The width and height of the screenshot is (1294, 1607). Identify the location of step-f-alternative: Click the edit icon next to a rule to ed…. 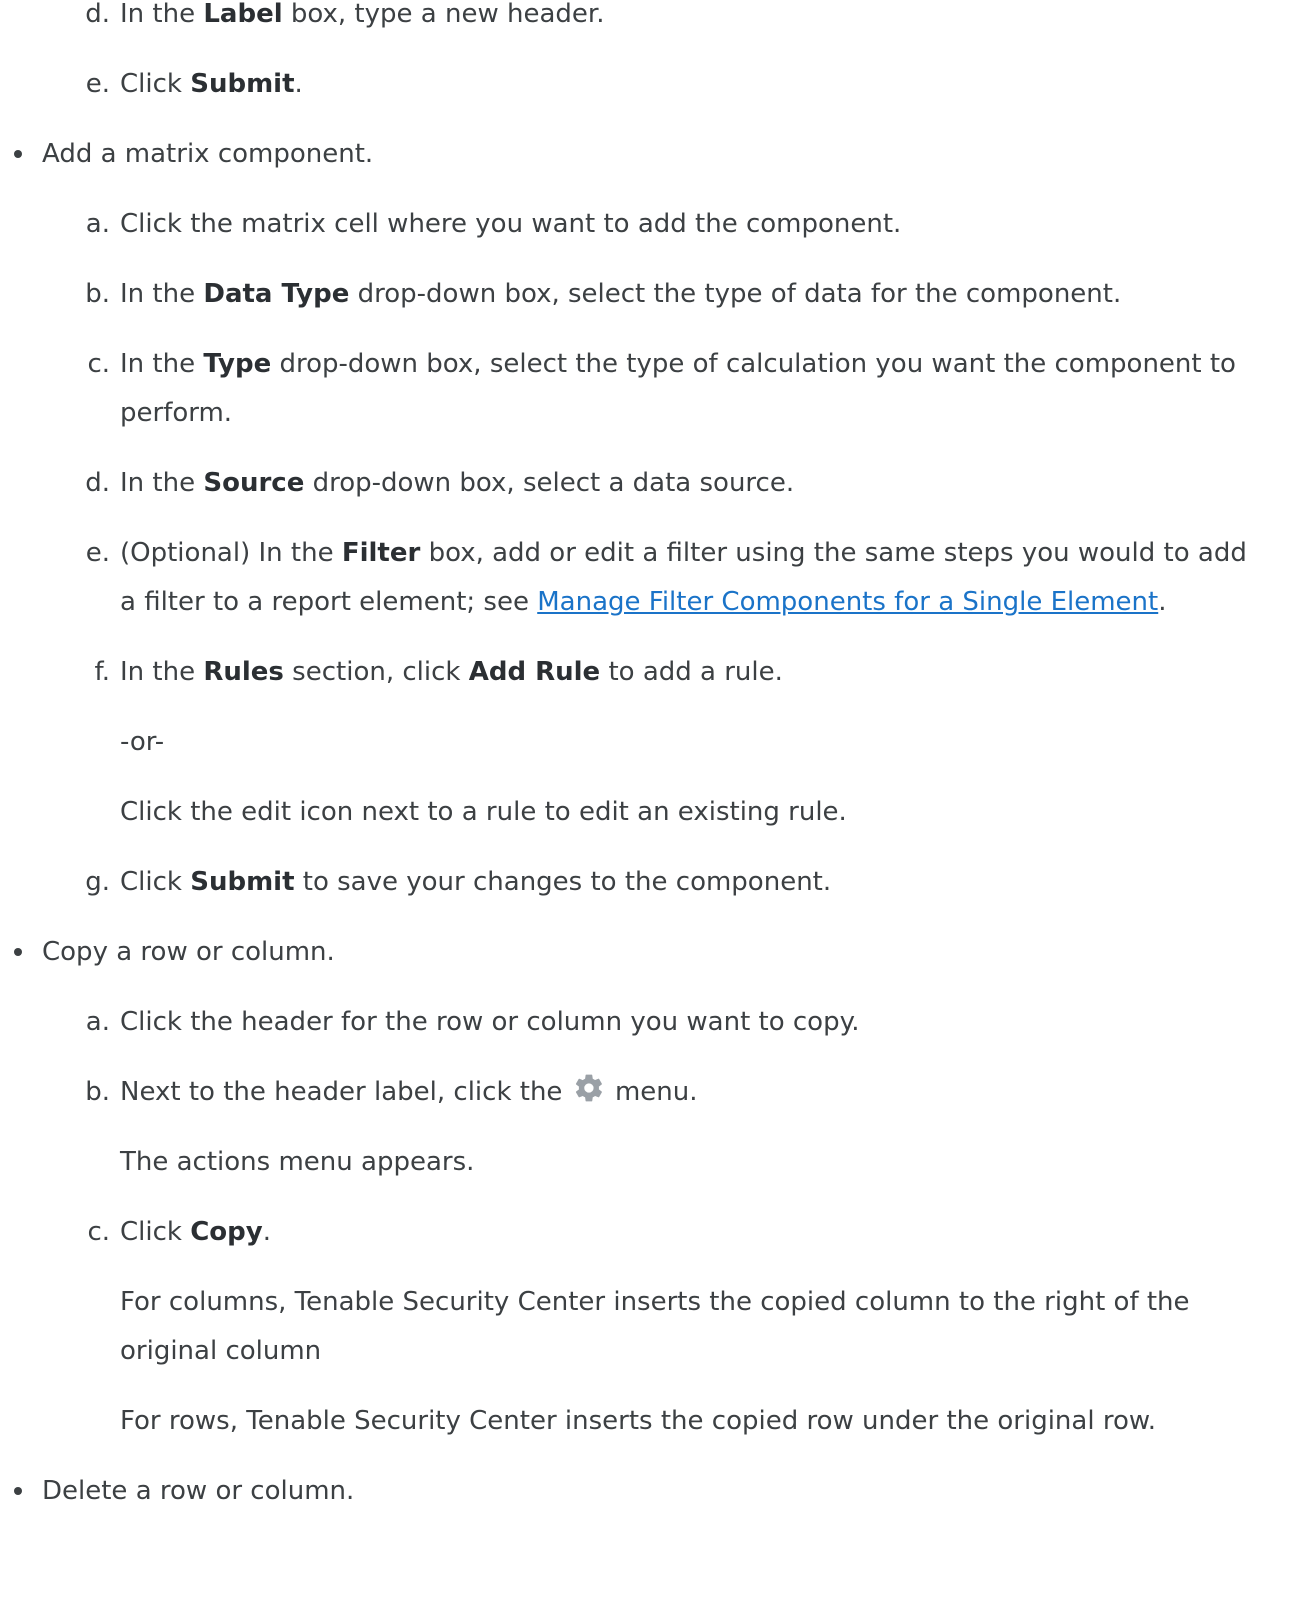
(483, 812).